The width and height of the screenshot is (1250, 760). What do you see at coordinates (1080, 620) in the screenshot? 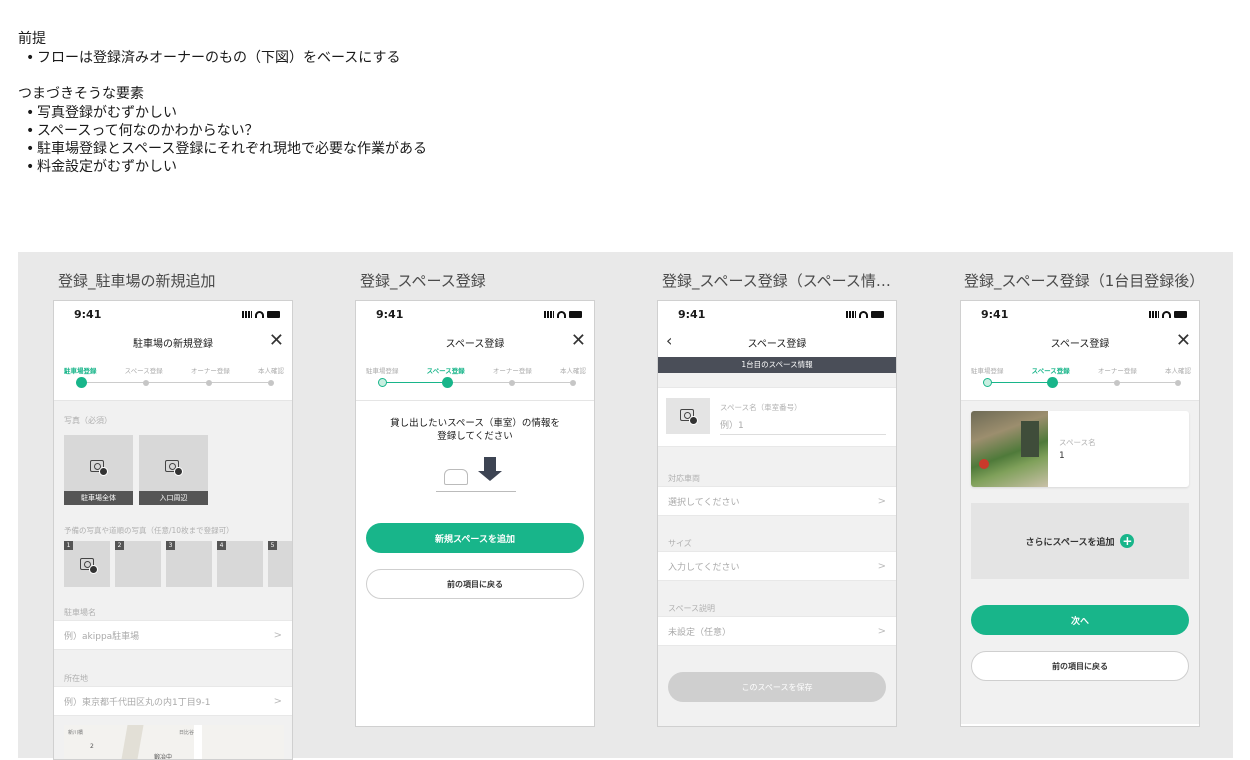
I see `next-button: 次へ` at bounding box center [1080, 620].